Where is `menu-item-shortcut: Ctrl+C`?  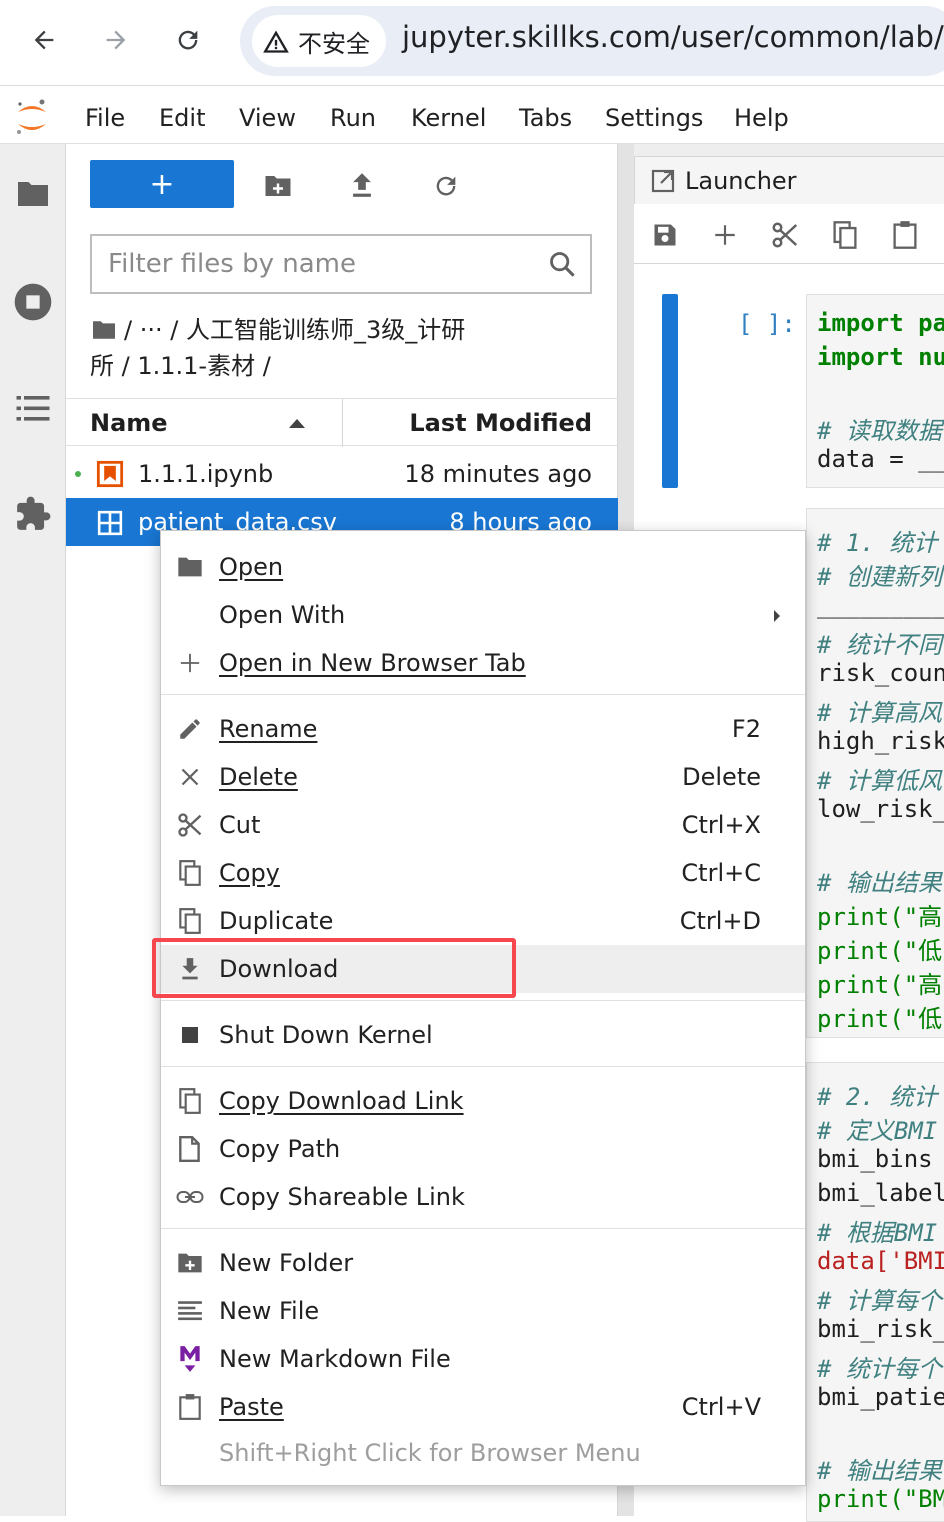
menu-item-shortcut: Ctrl+C is located at coordinates (721, 873).